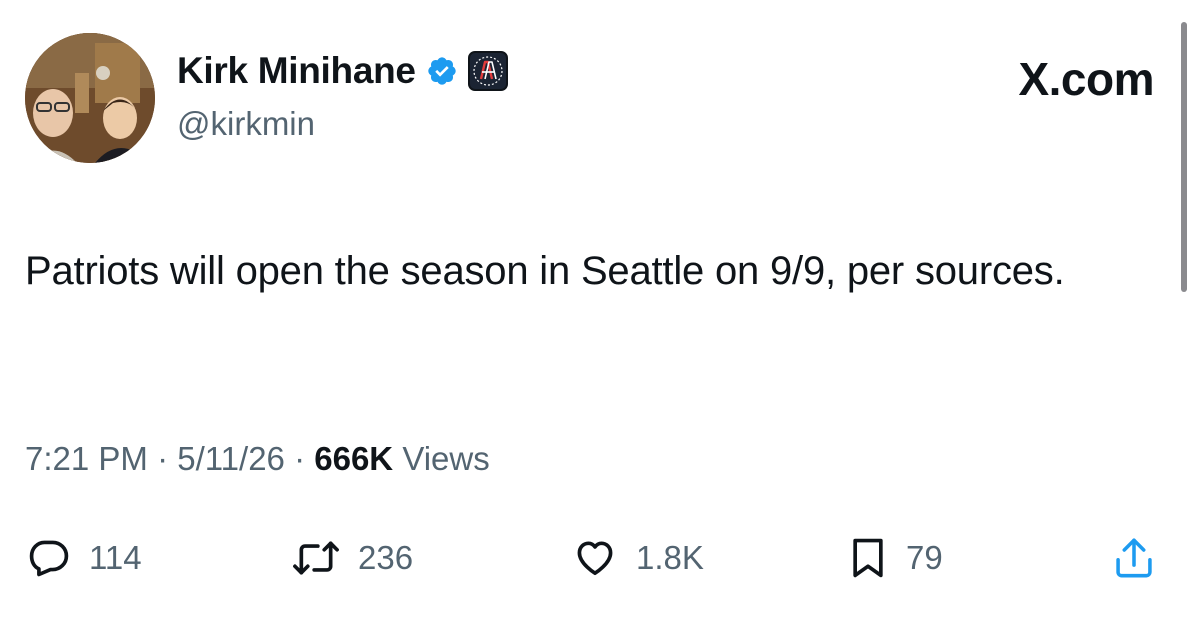 This screenshot has height=642, width=1200. I want to click on tweet-metadata: 7:21 PM · 5/11/26 · 666K Views, so click(257, 459).